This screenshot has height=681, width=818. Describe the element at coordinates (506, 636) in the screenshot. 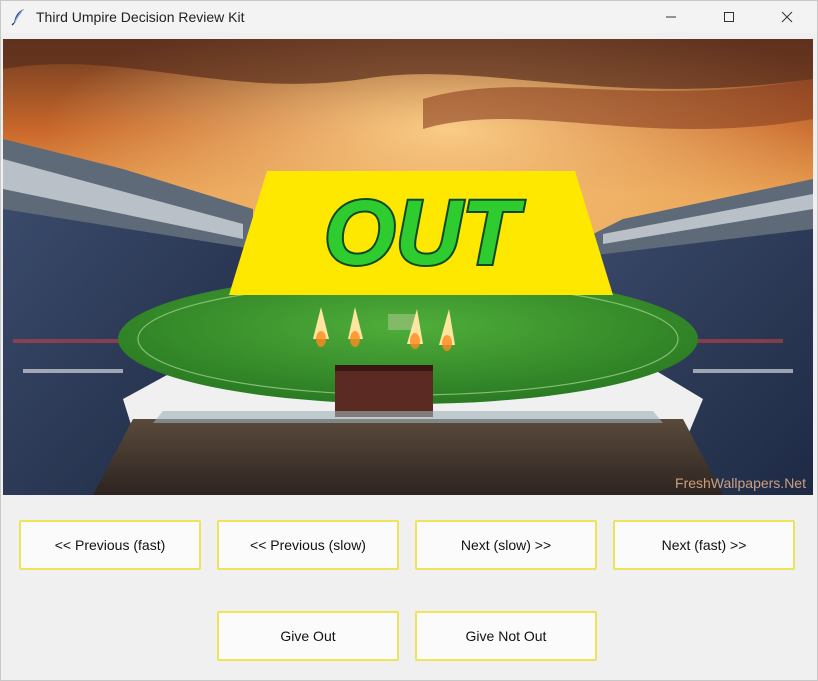

I see `give-not-out-button: Give Not Out` at that location.